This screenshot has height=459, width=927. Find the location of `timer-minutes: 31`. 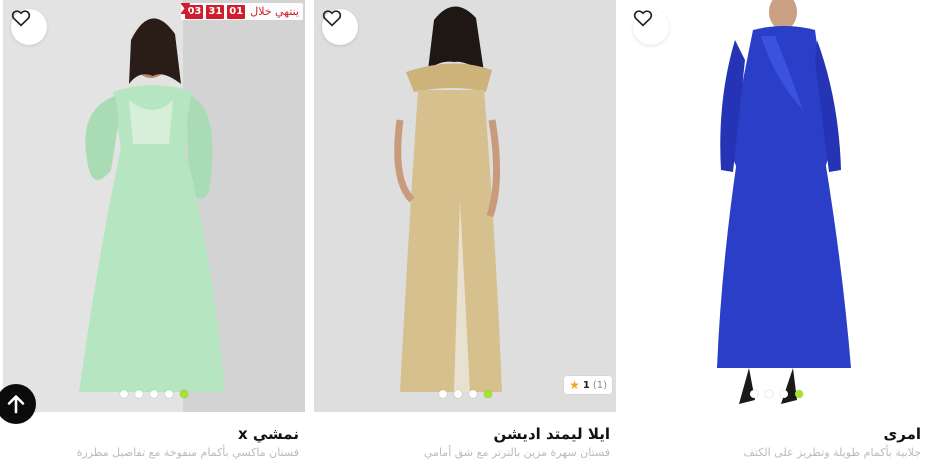

timer-minutes: 31 is located at coordinates (215, 11).